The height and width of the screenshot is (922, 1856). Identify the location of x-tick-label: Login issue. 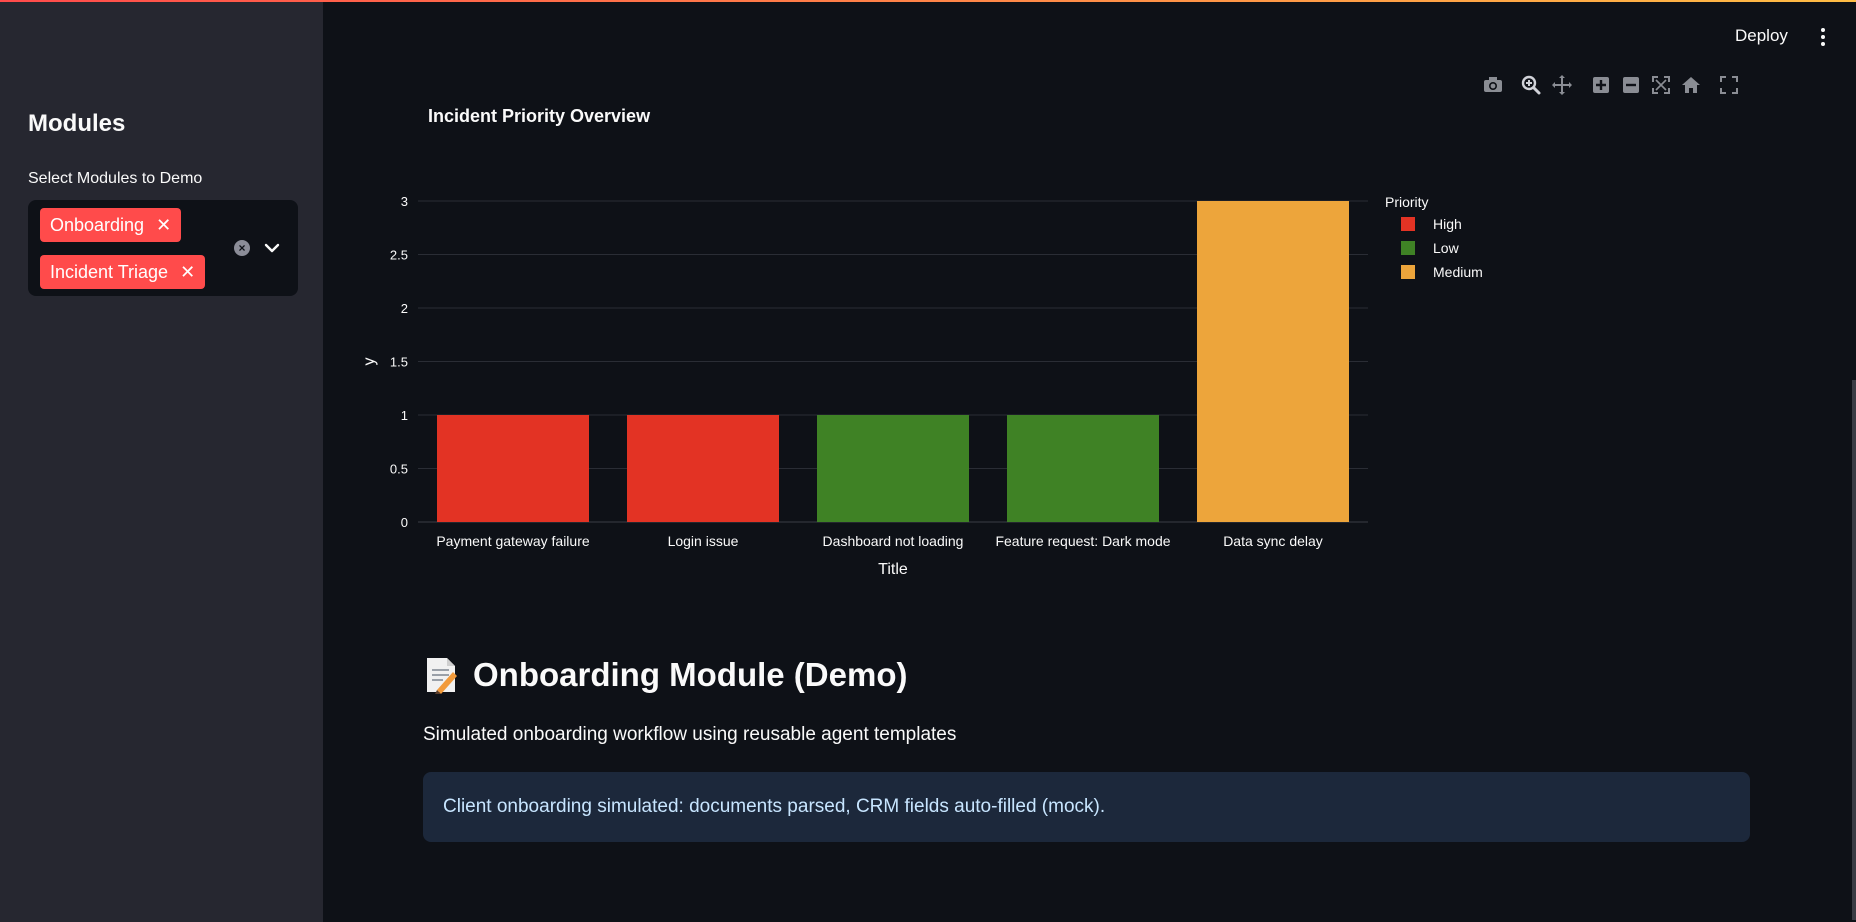
(703, 541).